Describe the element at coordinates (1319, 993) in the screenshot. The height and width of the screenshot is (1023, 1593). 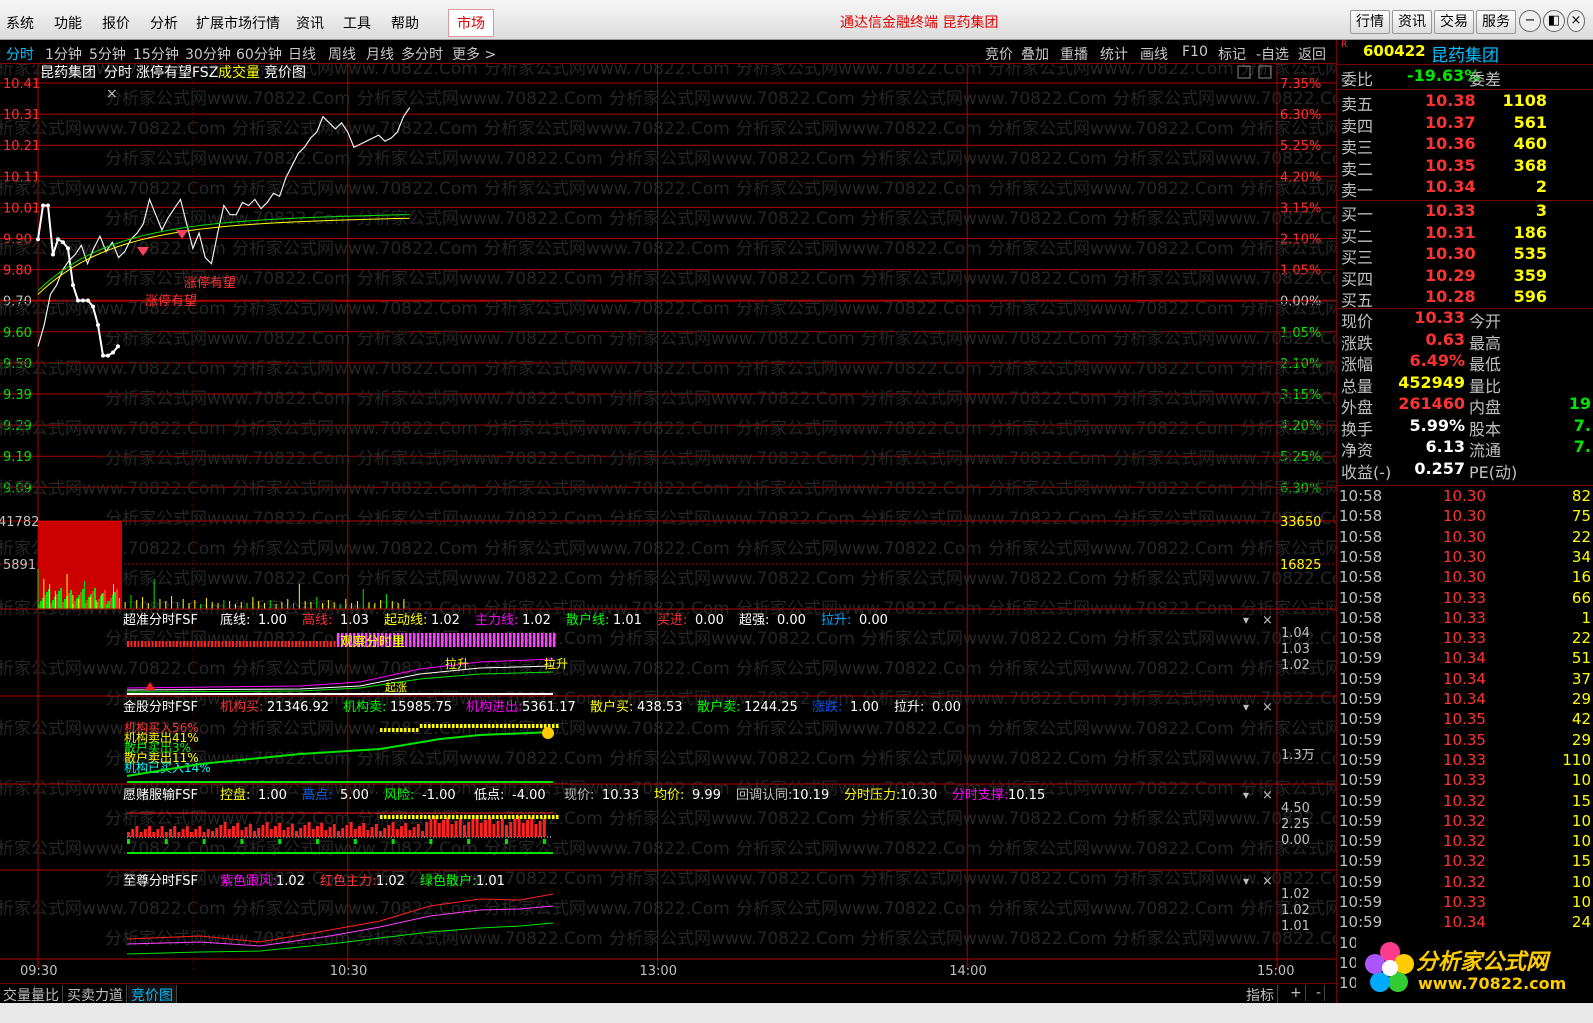
I see `status-button: -` at that location.